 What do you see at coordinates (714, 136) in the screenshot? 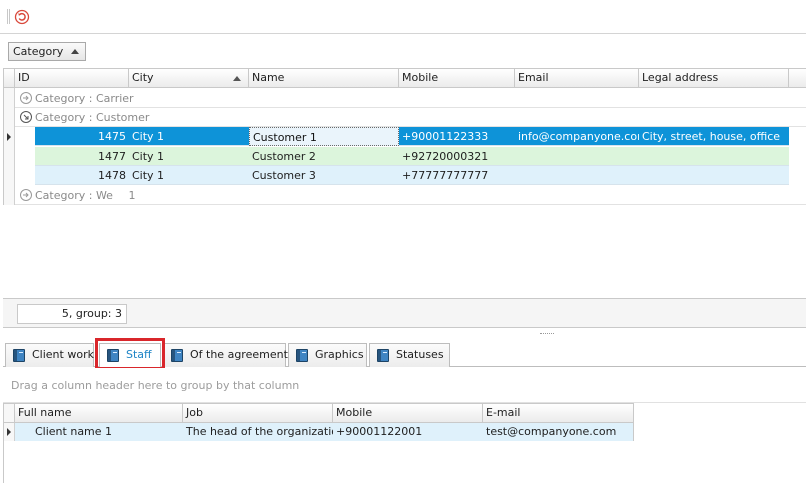
I see `cell-legal-address: City, street, house, office` at bounding box center [714, 136].